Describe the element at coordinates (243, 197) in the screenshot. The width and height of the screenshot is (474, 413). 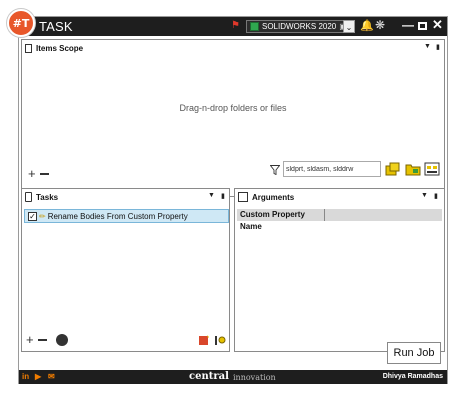
I see `arguments-icon` at that location.